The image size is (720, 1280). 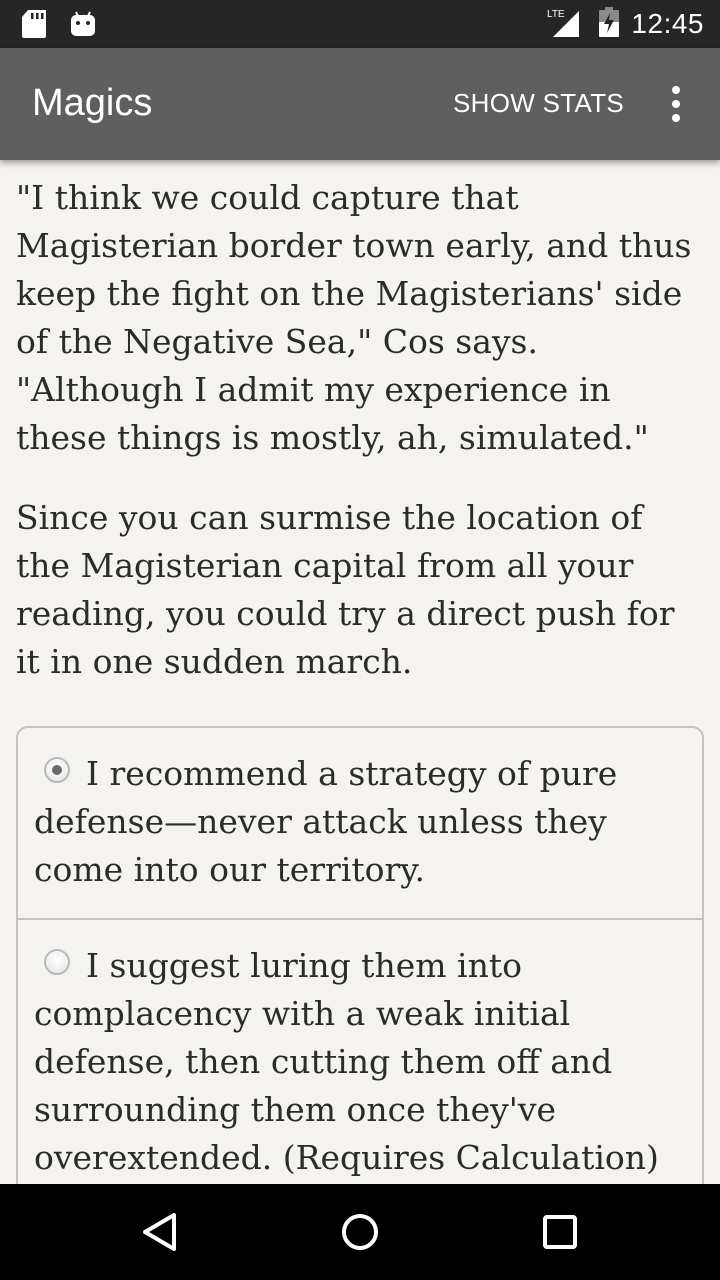 What do you see at coordinates (57, 770) in the screenshot?
I see `radio-checked-icon` at bounding box center [57, 770].